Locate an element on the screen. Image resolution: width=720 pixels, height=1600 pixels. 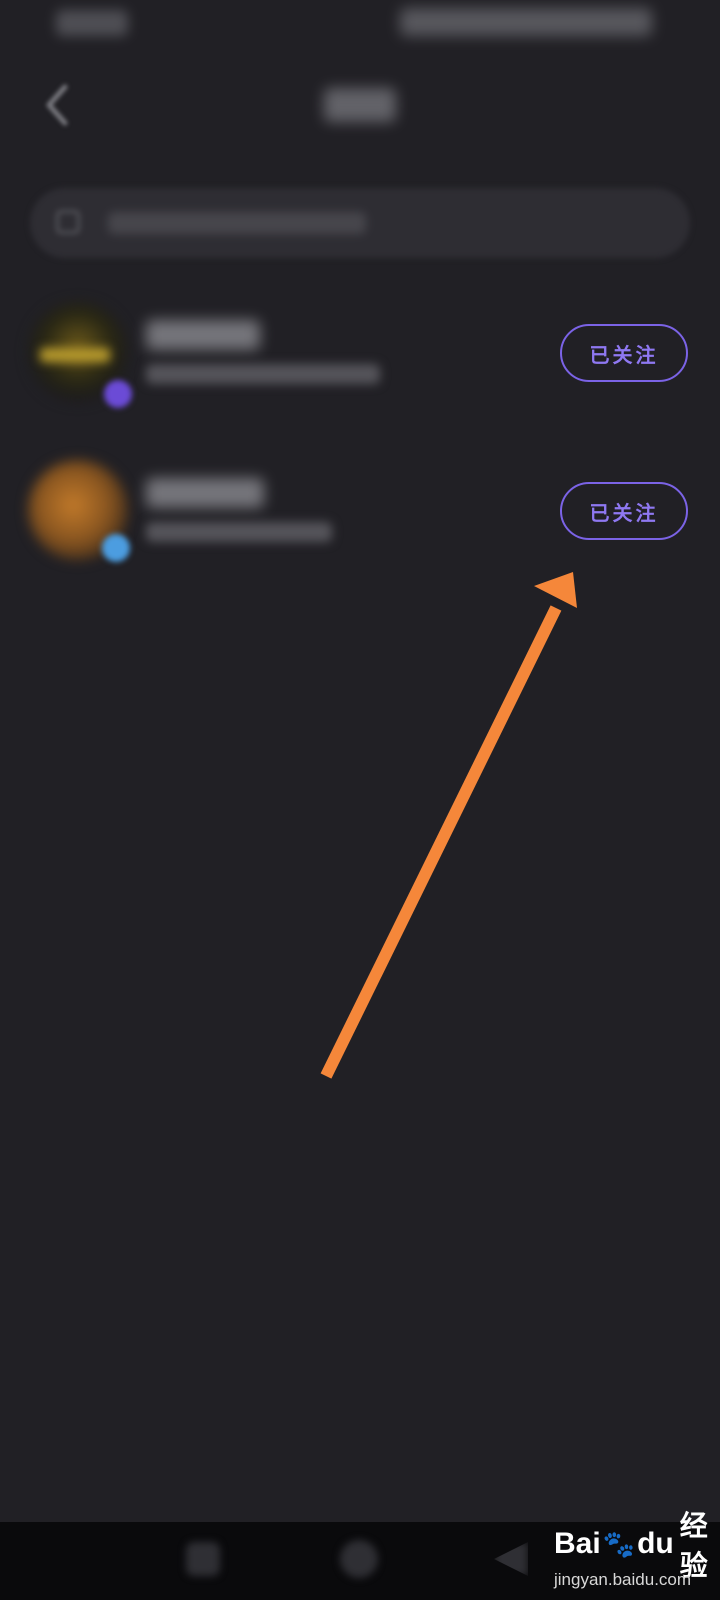
watermark-logo: Bai 🐾 du 经验 is located at coordinates (637, 1545).